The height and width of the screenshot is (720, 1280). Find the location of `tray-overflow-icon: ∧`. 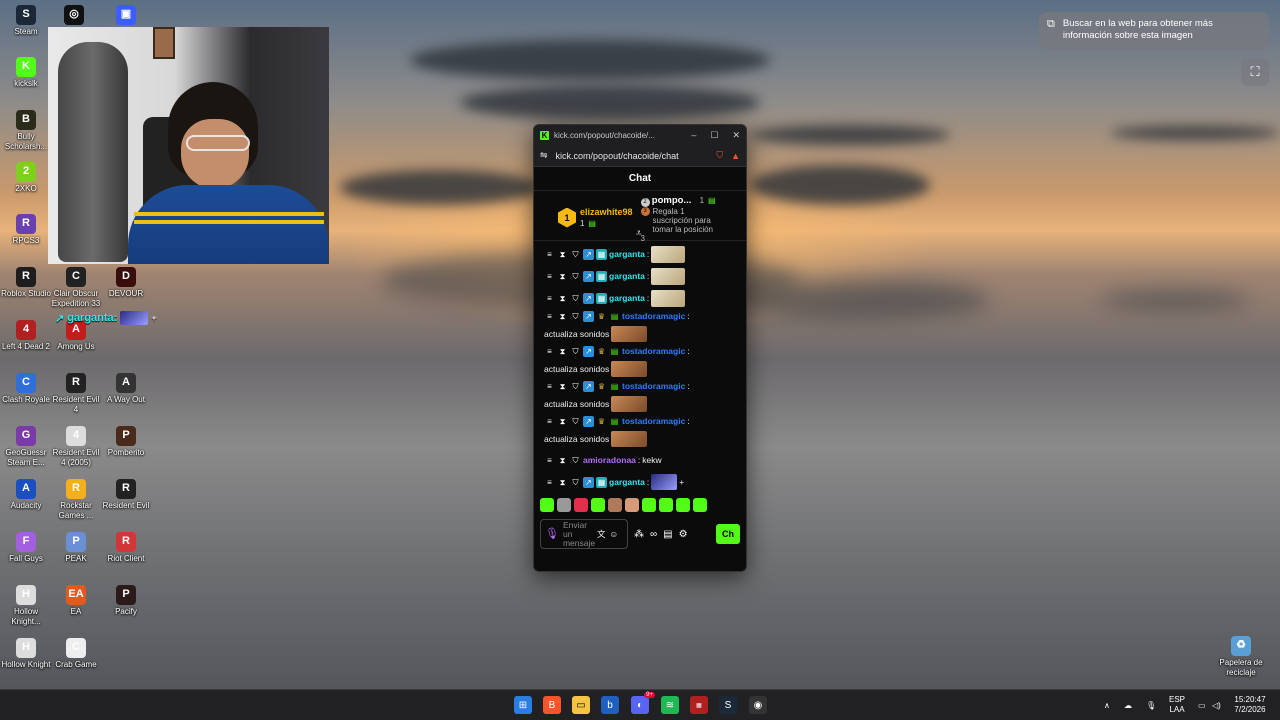

tray-overflow-icon: ∧ is located at coordinates (1107, 705).